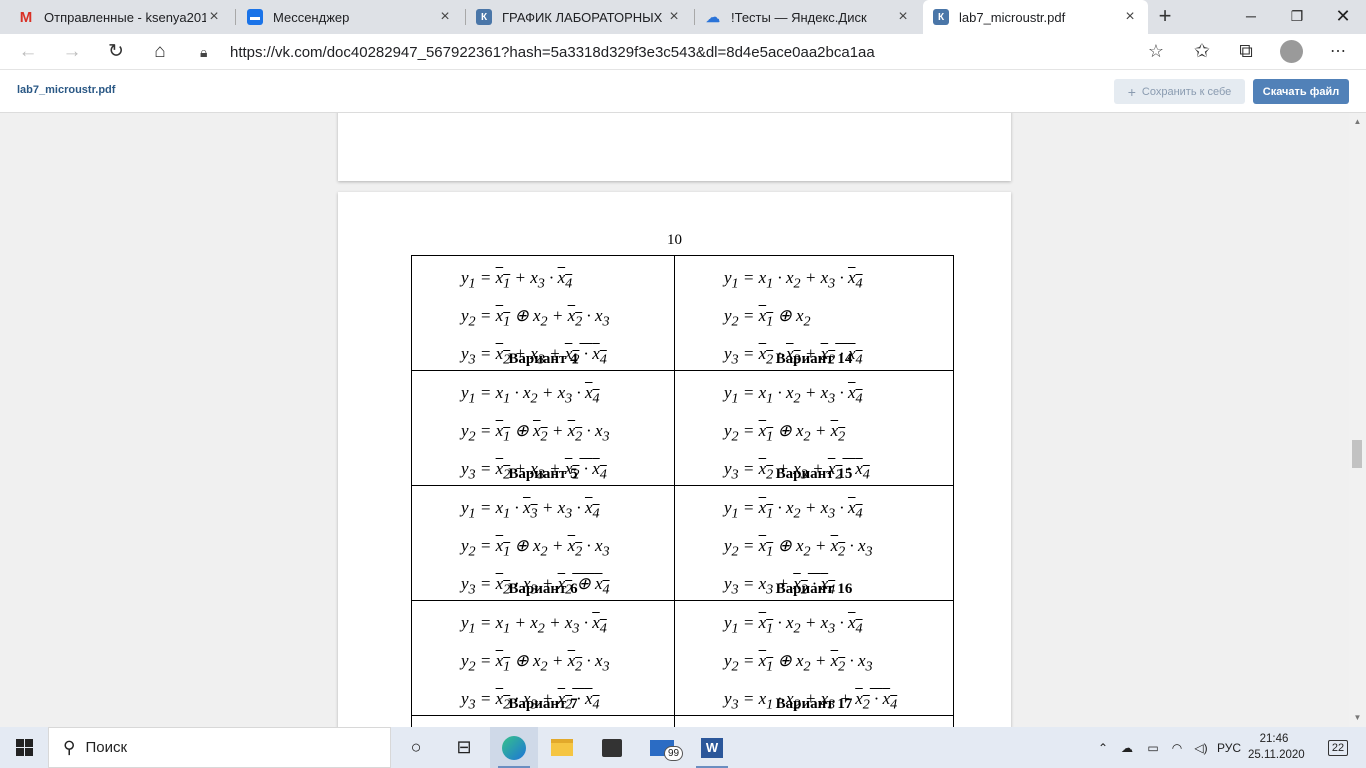 This screenshot has height=768, width=1366. I want to click on variant-label: Вариант 17, so click(814, 704).